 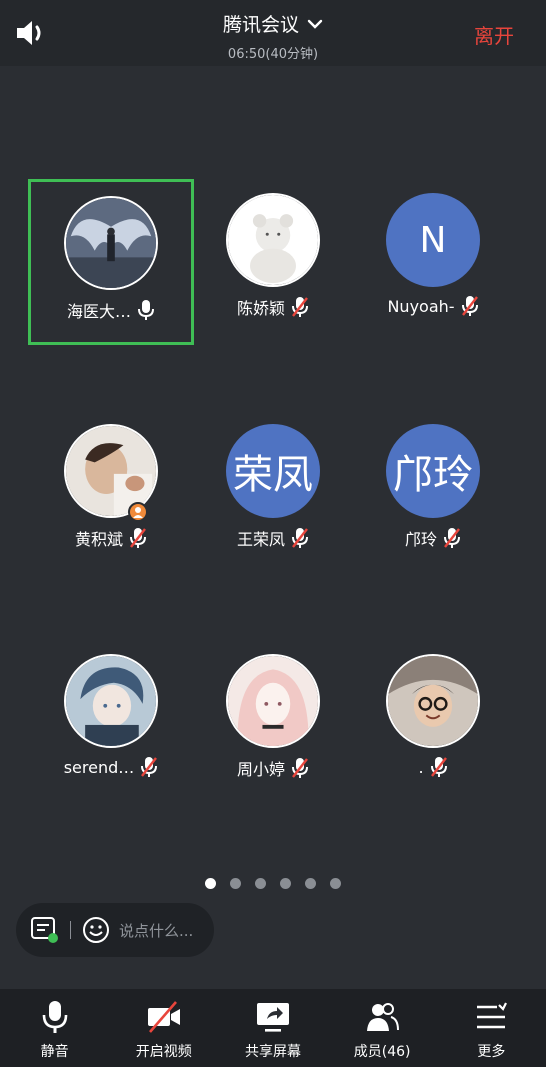 I want to click on participant-tile: 邝玲 邝玲, so click(x=433, y=491).